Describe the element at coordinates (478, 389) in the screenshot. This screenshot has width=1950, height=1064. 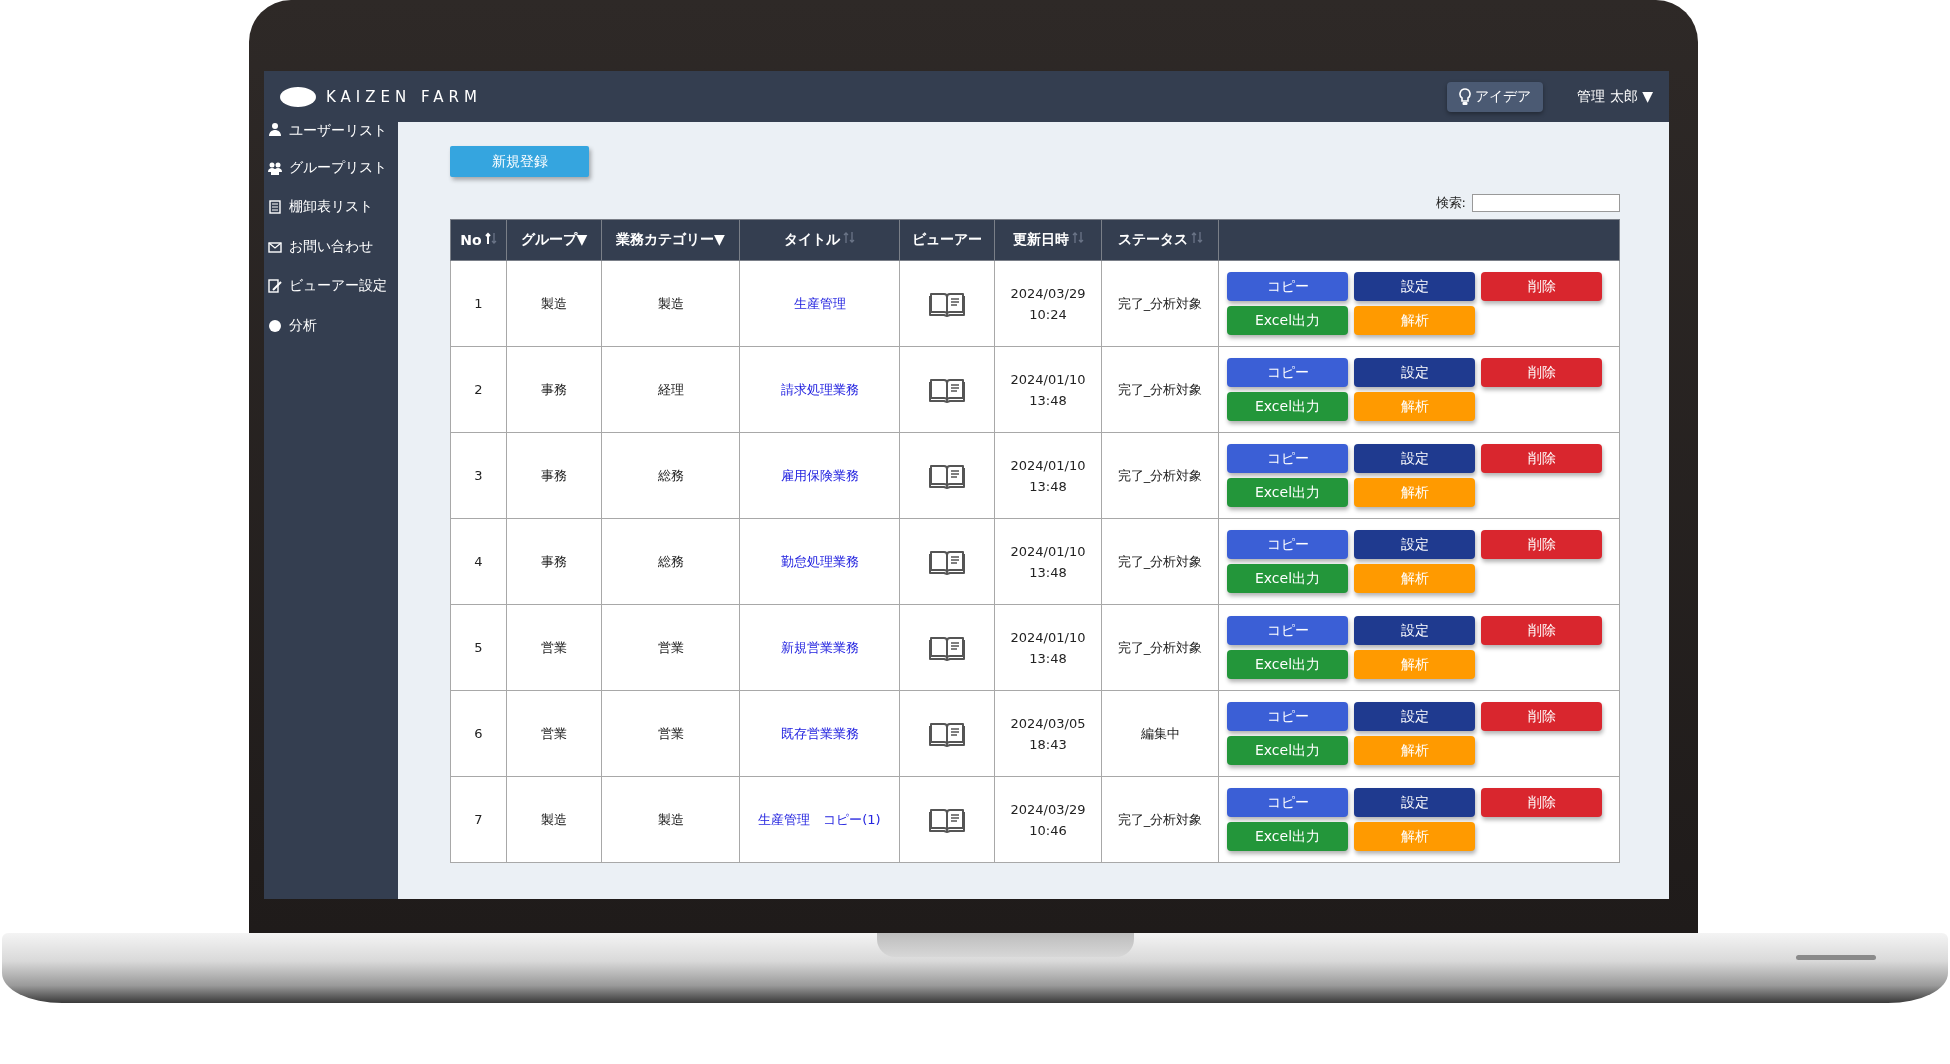
I see `row-number: 2` at that location.